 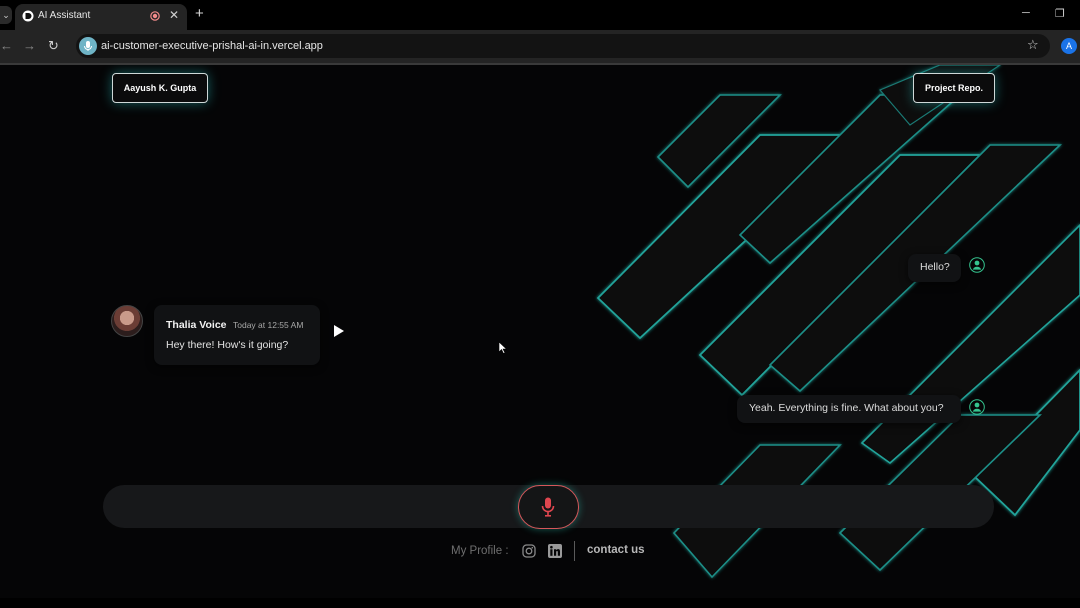 I want to click on linkedin-icon, so click(x=555, y=551).